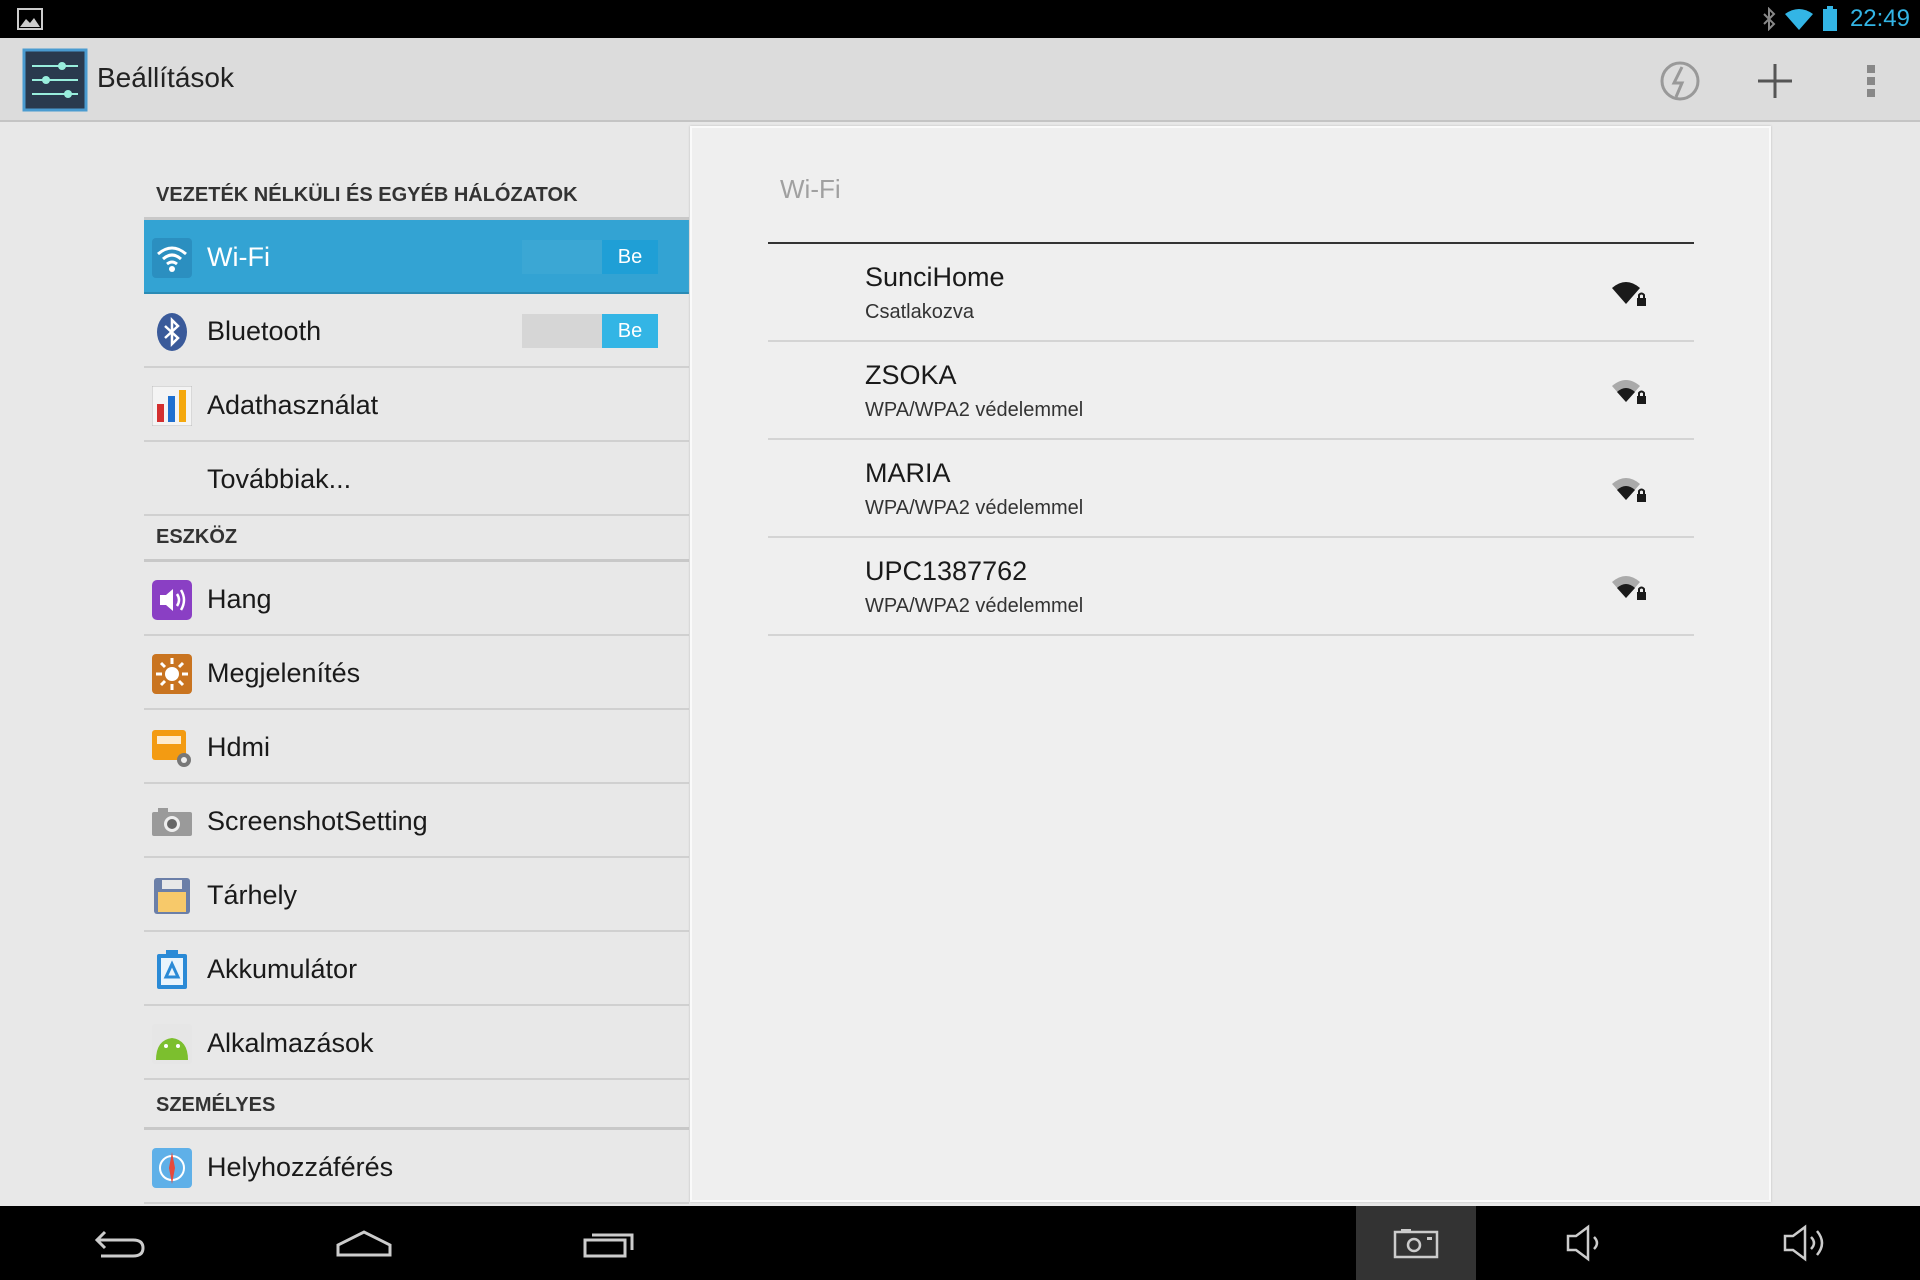 The height and width of the screenshot is (1280, 1920). Describe the element at coordinates (290, 1043) in the screenshot. I see `settings-item-label: Alkalmazások` at that location.